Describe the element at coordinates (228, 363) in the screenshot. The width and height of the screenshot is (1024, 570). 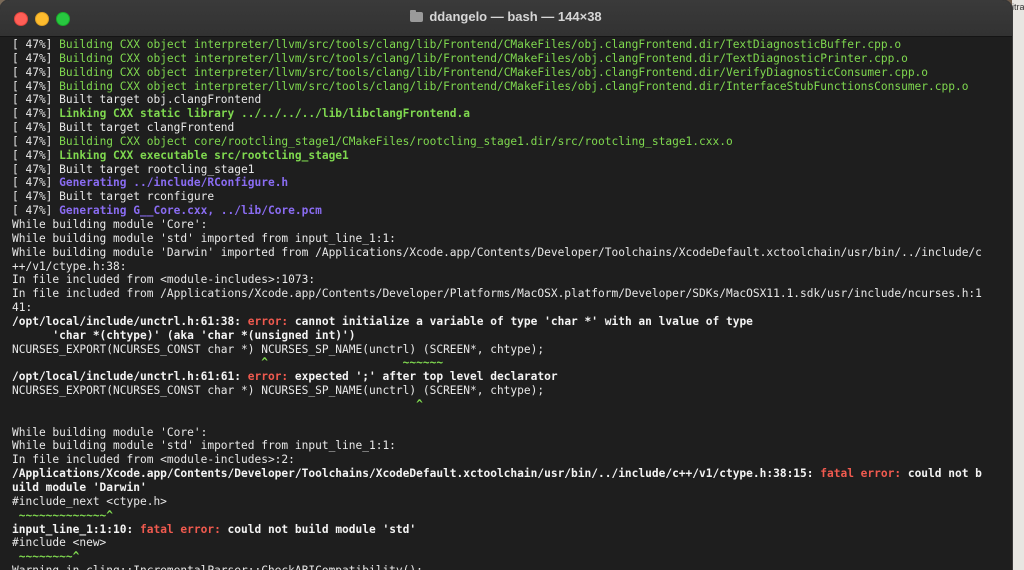
I see `terminal-text: ^ ~~~~~~` at that location.